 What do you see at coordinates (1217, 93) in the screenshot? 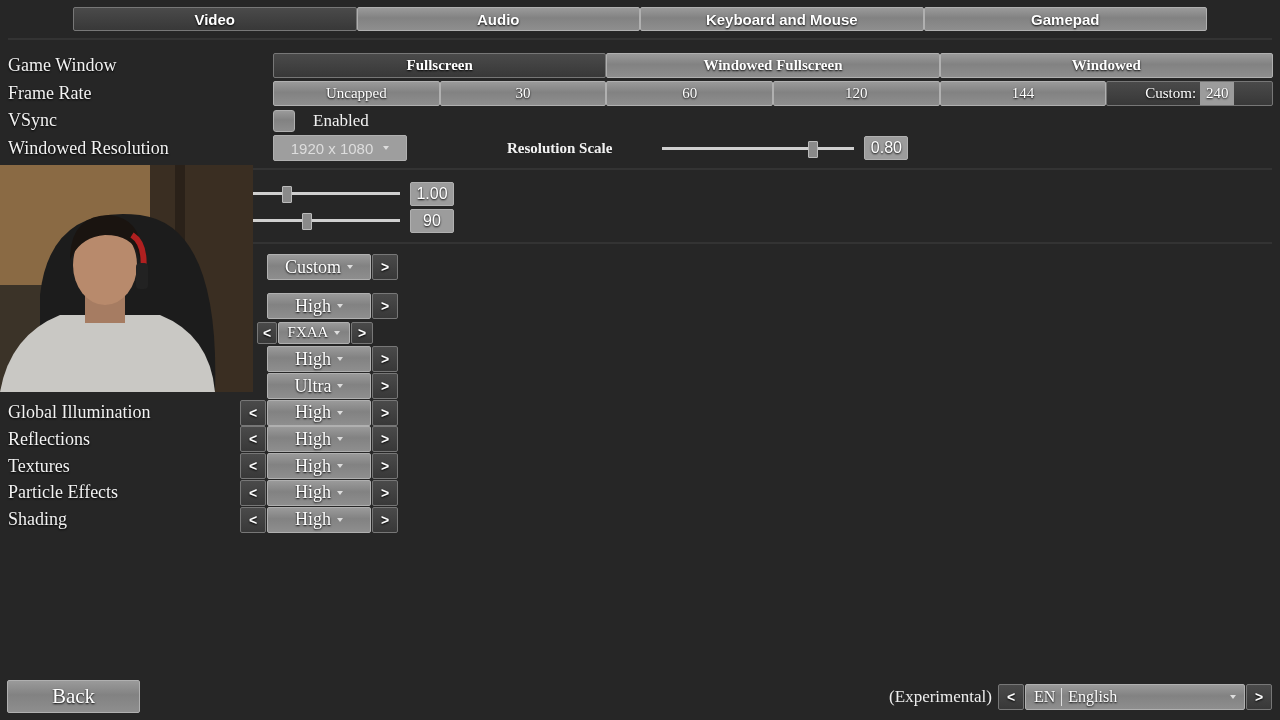
I see `custom-input: 240` at bounding box center [1217, 93].